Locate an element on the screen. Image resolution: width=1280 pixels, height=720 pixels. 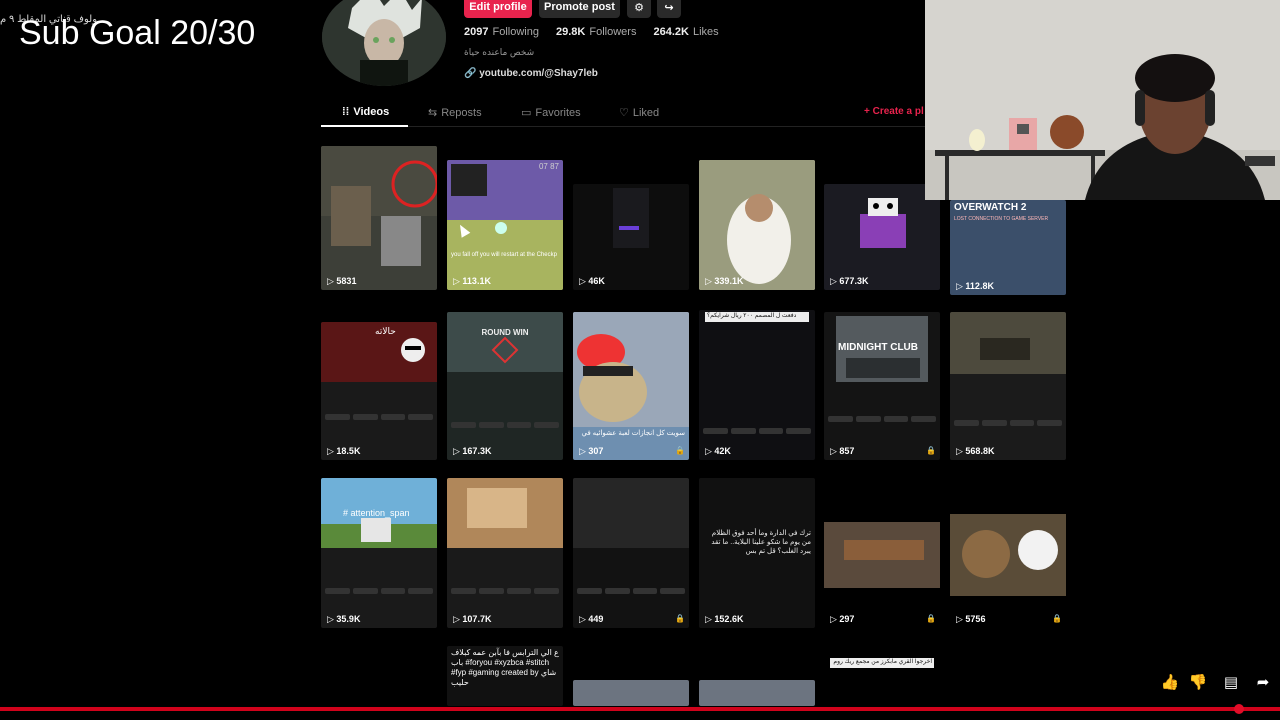
promote-post-button: Promote post is located at coordinates (579, 9).